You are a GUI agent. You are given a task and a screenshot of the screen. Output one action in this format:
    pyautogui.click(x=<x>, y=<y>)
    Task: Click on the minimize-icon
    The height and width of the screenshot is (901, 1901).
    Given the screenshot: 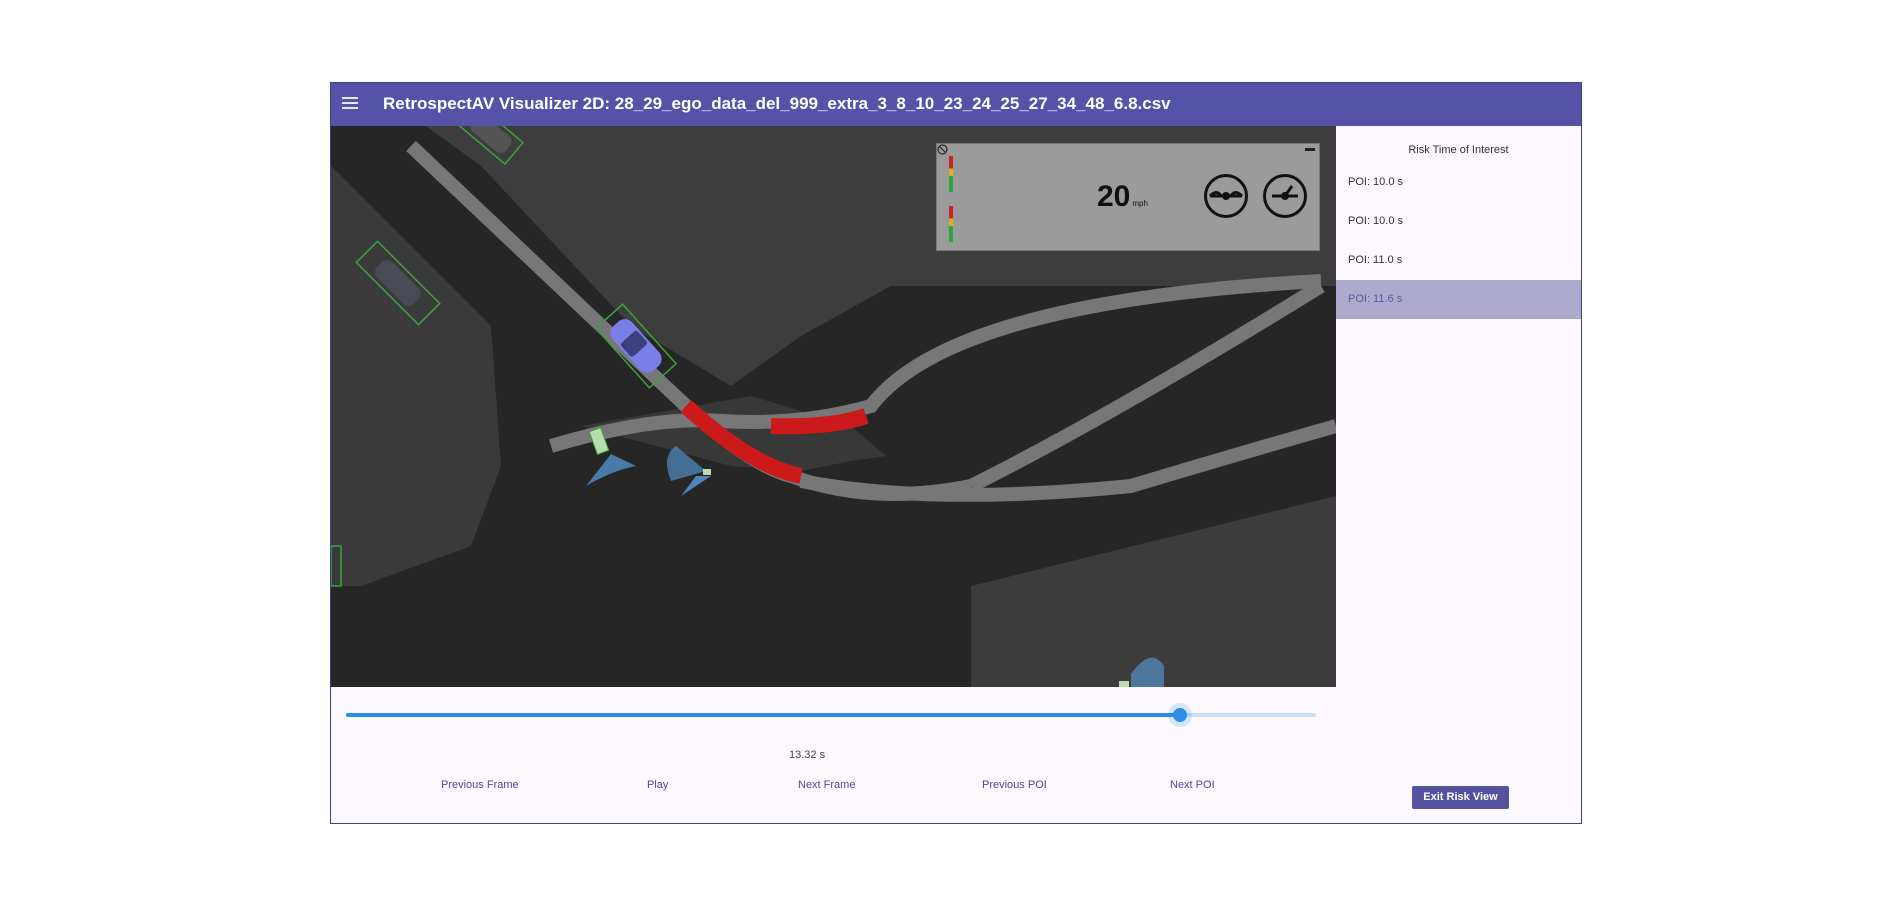 What is the action you would take?
    pyautogui.click(x=1310, y=149)
    